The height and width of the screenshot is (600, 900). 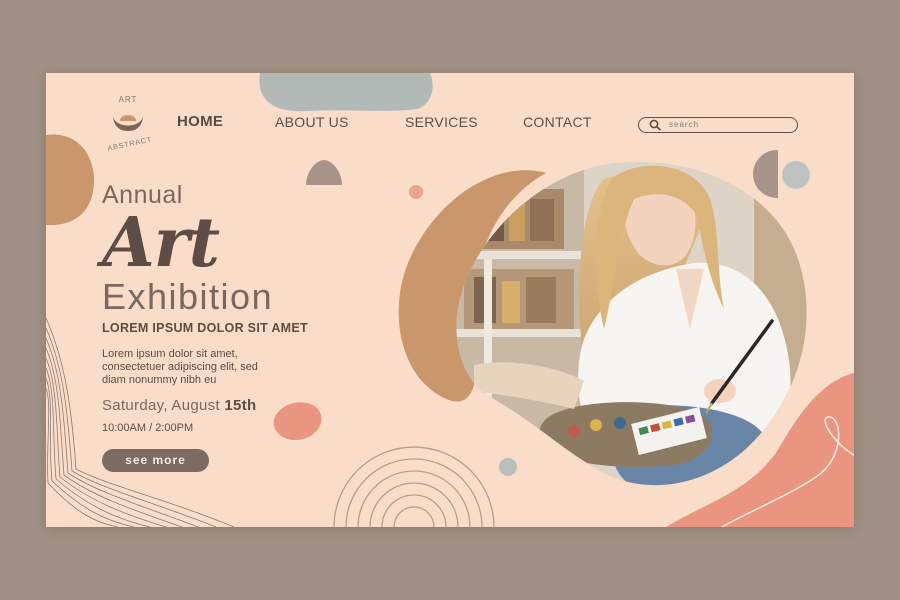 I want to click on dome-shape, so click(x=324, y=173).